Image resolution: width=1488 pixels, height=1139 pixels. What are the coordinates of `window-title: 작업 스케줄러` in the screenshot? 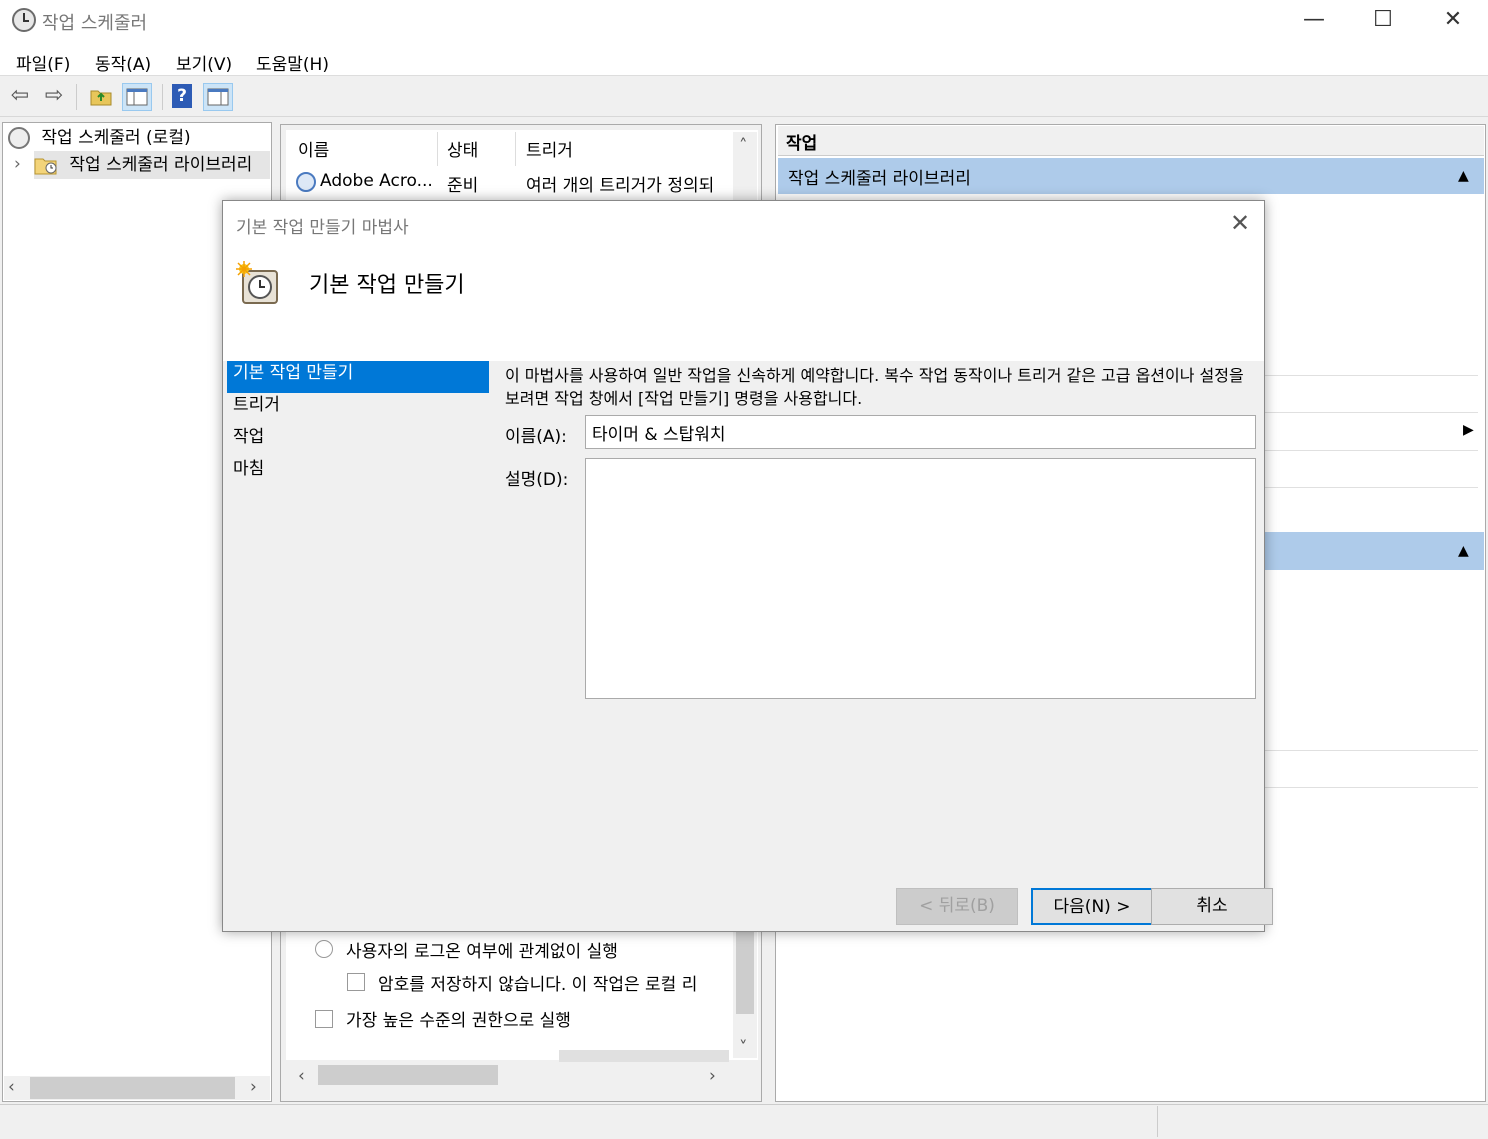 It's located at (95, 23).